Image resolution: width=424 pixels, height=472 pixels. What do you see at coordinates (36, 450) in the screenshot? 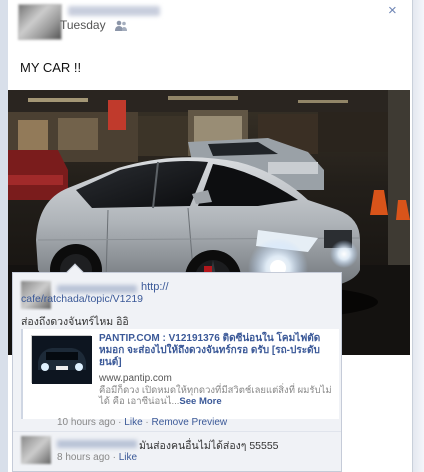
I see `commenter-avatar` at bounding box center [36, 450].